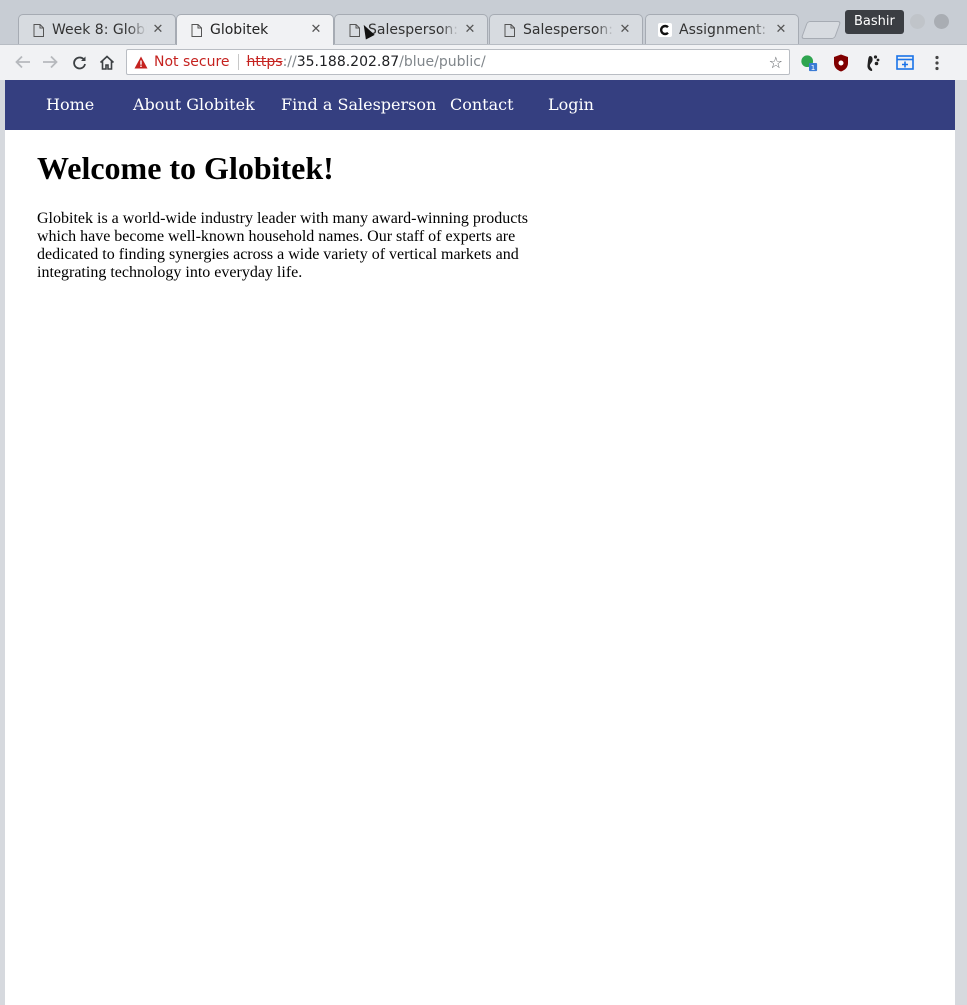  I want to click on tab-salesperson-2: Salesperson: Edit ✕, so click(566, 29).